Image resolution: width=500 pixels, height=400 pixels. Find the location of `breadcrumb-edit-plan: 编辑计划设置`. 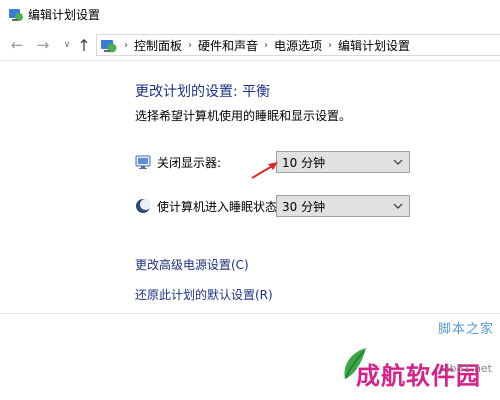

breadcrumb-edit-plan: 编辑计划设置 is located at coordinates (374, 45).